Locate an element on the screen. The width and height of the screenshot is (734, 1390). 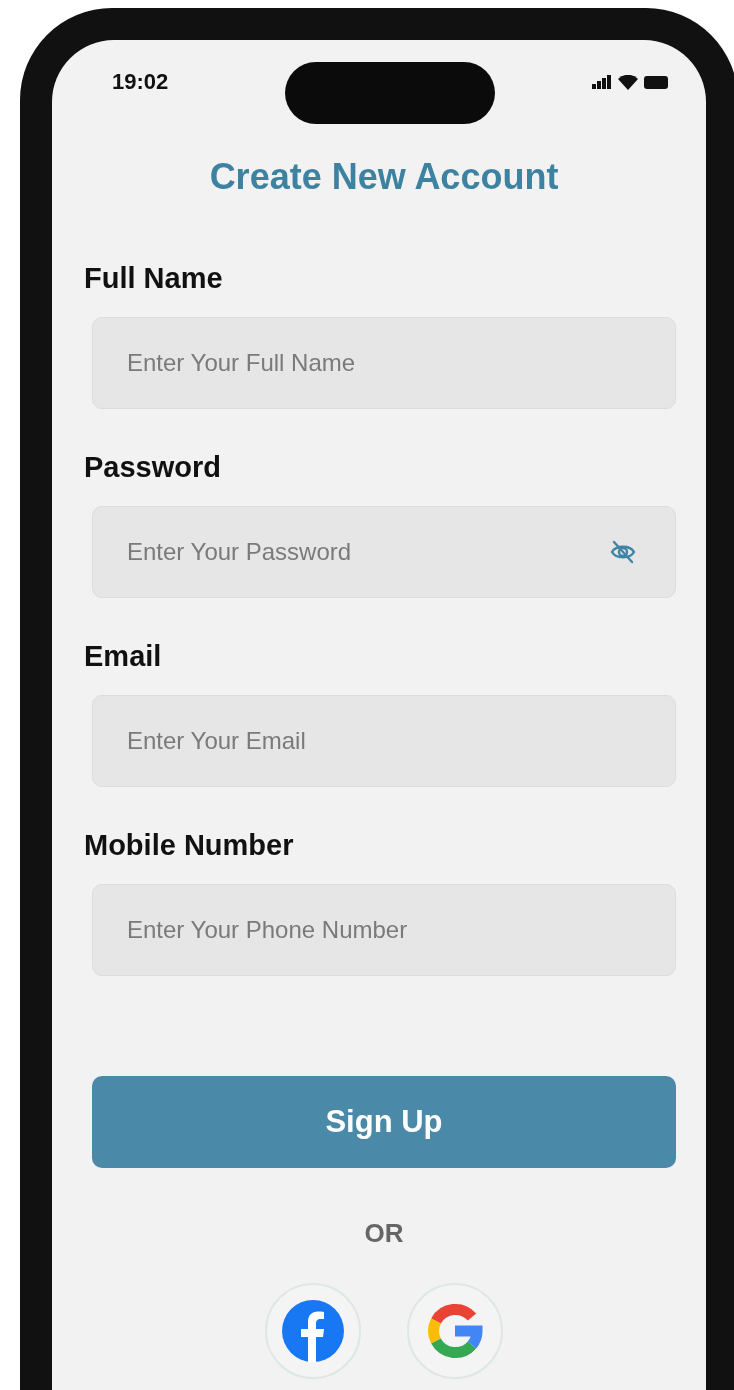
divider-text: OR is located at coordinates (384, 1233).